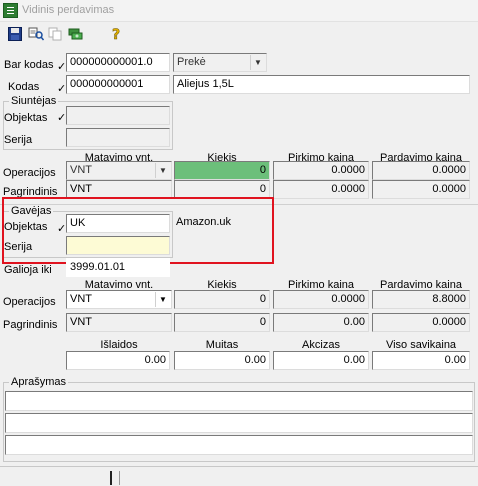 The width and height of the screenshot is (478, 486). I want to click on title-bar: Vidinis perdavimas, so click(239, 11).